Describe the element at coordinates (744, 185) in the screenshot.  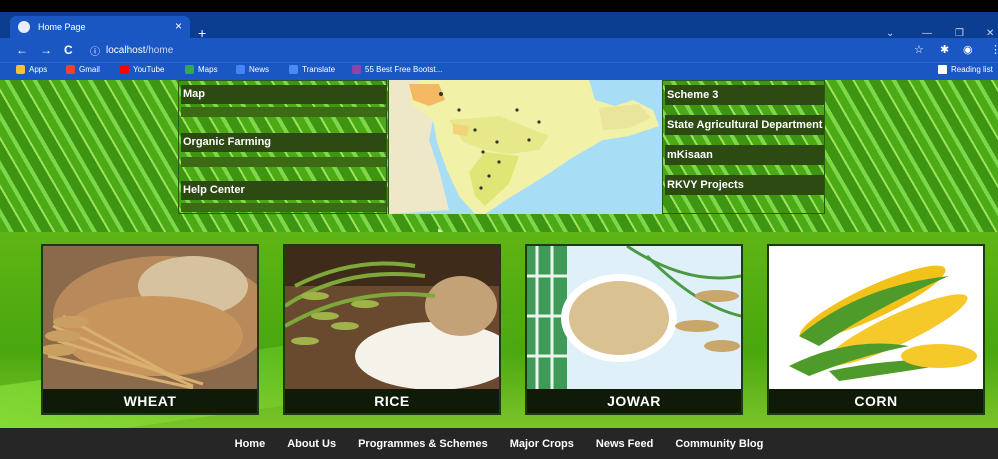
I see `menu-item-rkvy-projects: RKVY Projects` at that location.